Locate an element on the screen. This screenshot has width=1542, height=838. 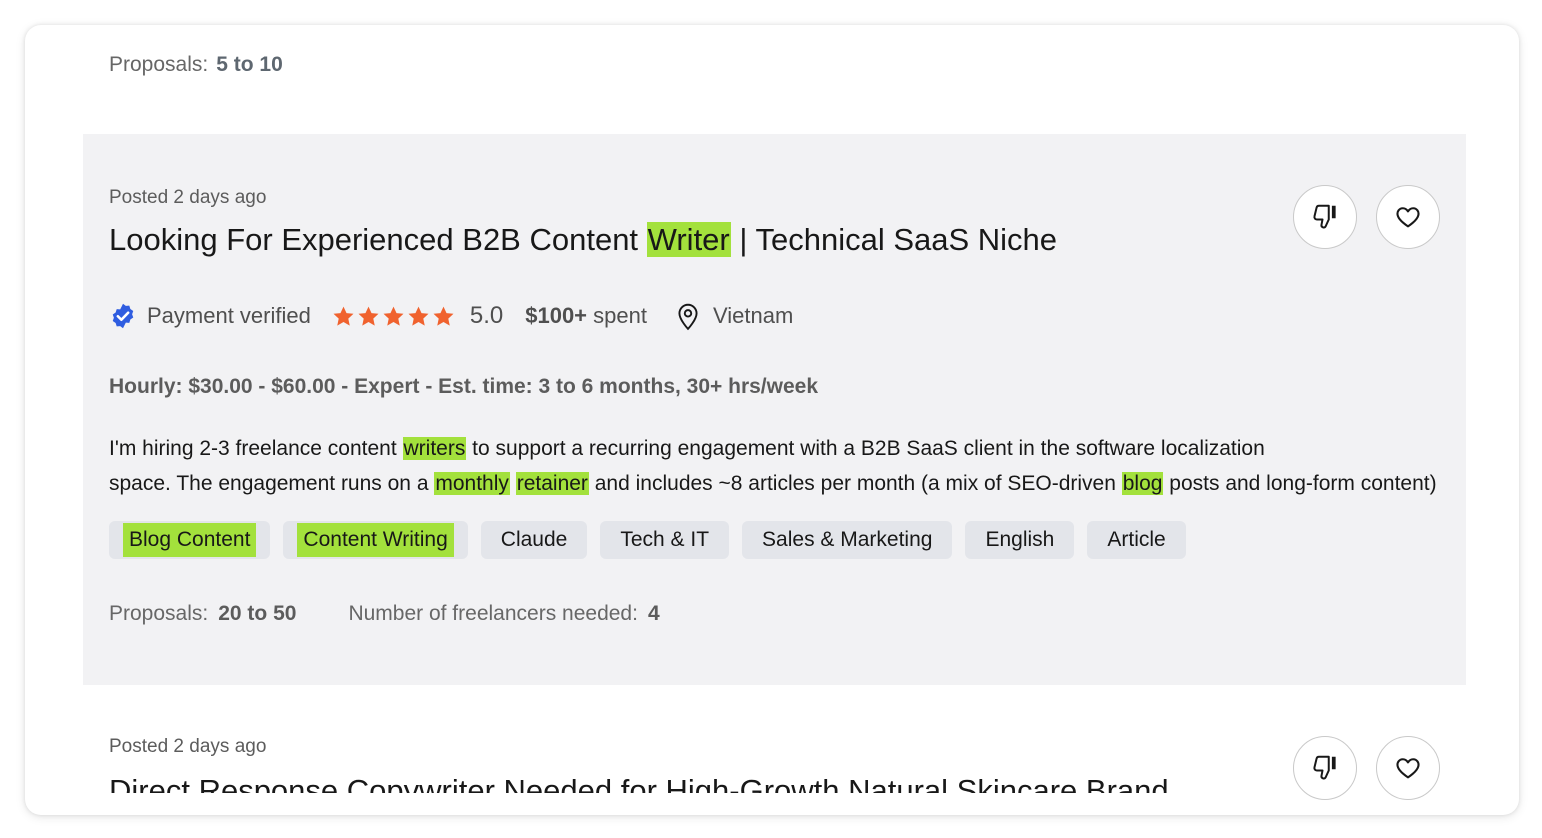
proposals-value: 5 to 10 is located at coordinates (249, 64).